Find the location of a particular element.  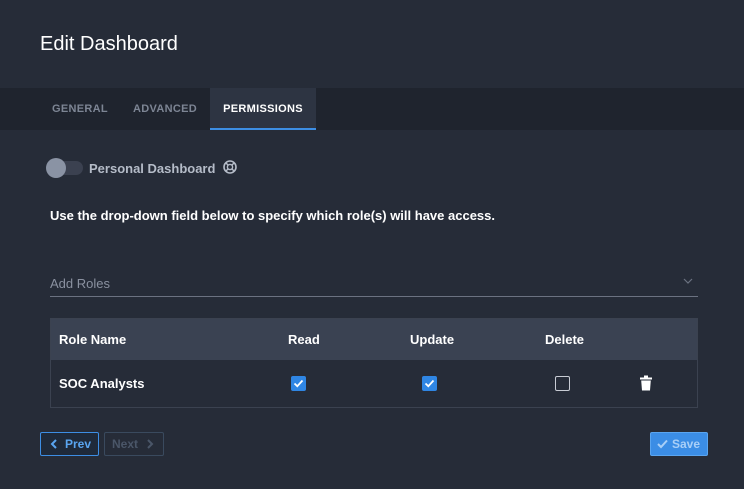

read-checkbox is located at coordinates (298, 383).